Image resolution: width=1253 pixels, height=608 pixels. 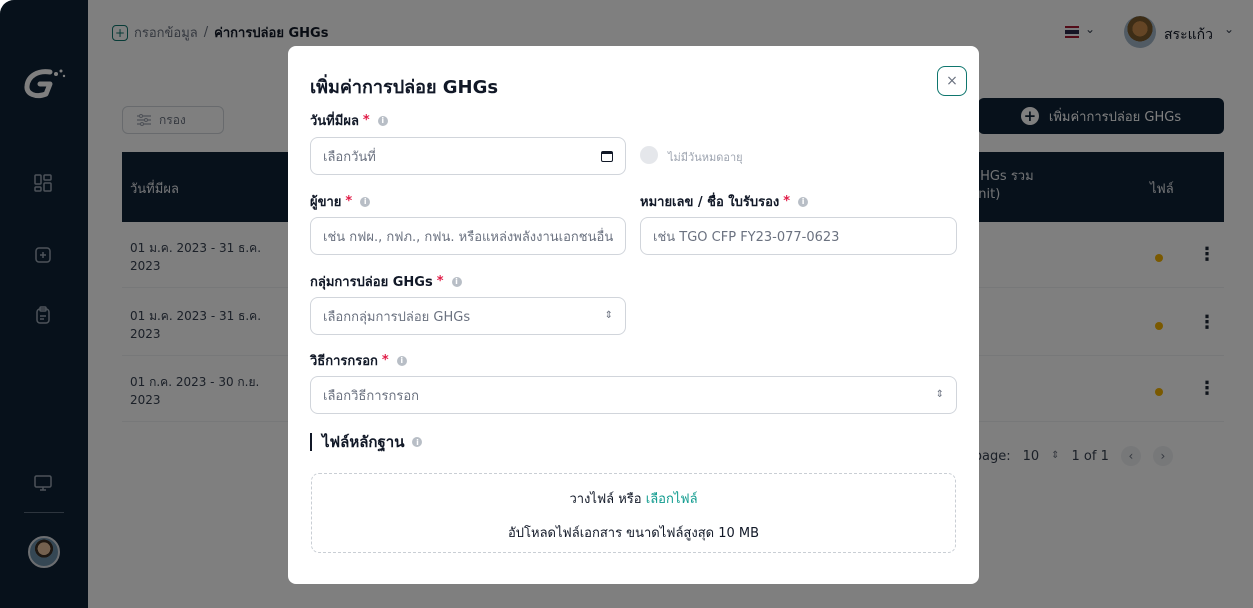 I want to click on certificate-input: เช่น TGO CFP FY23-077-0623, so click(x=798, y=236).